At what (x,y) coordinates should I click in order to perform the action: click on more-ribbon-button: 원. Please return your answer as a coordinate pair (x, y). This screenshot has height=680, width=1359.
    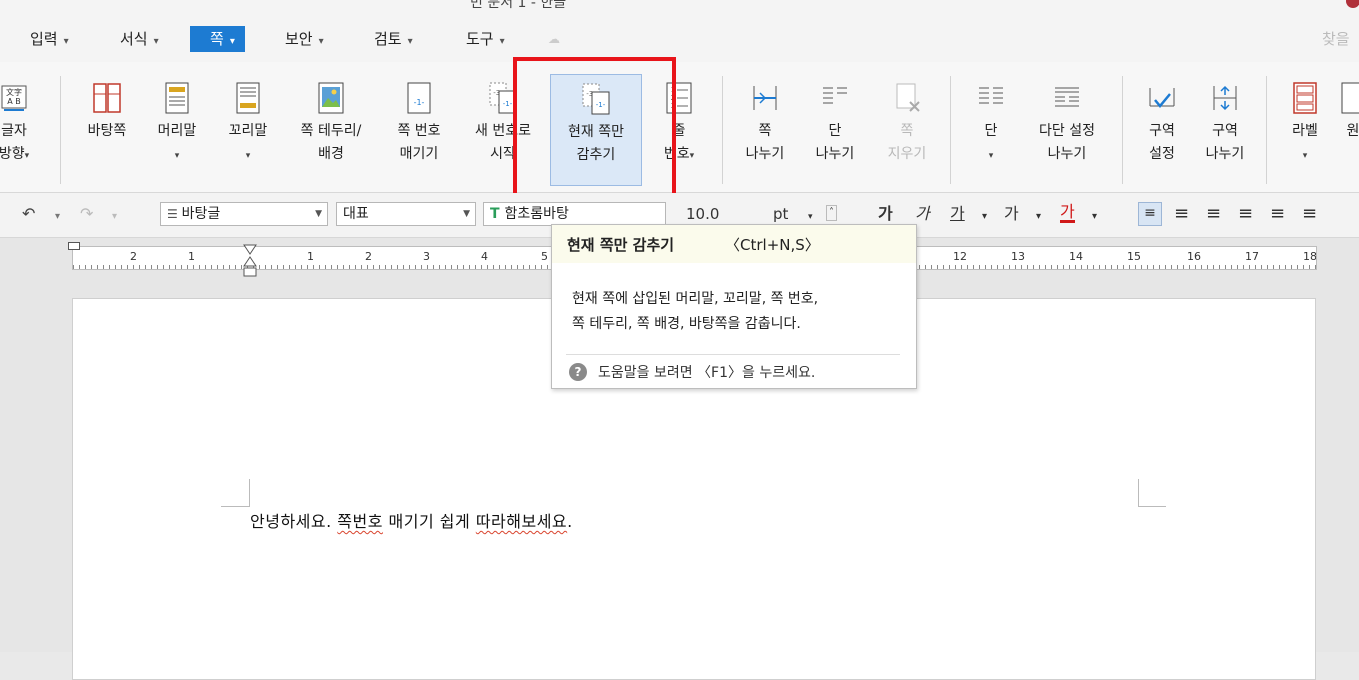
    Looking at the image, I should click on (1348, 130).